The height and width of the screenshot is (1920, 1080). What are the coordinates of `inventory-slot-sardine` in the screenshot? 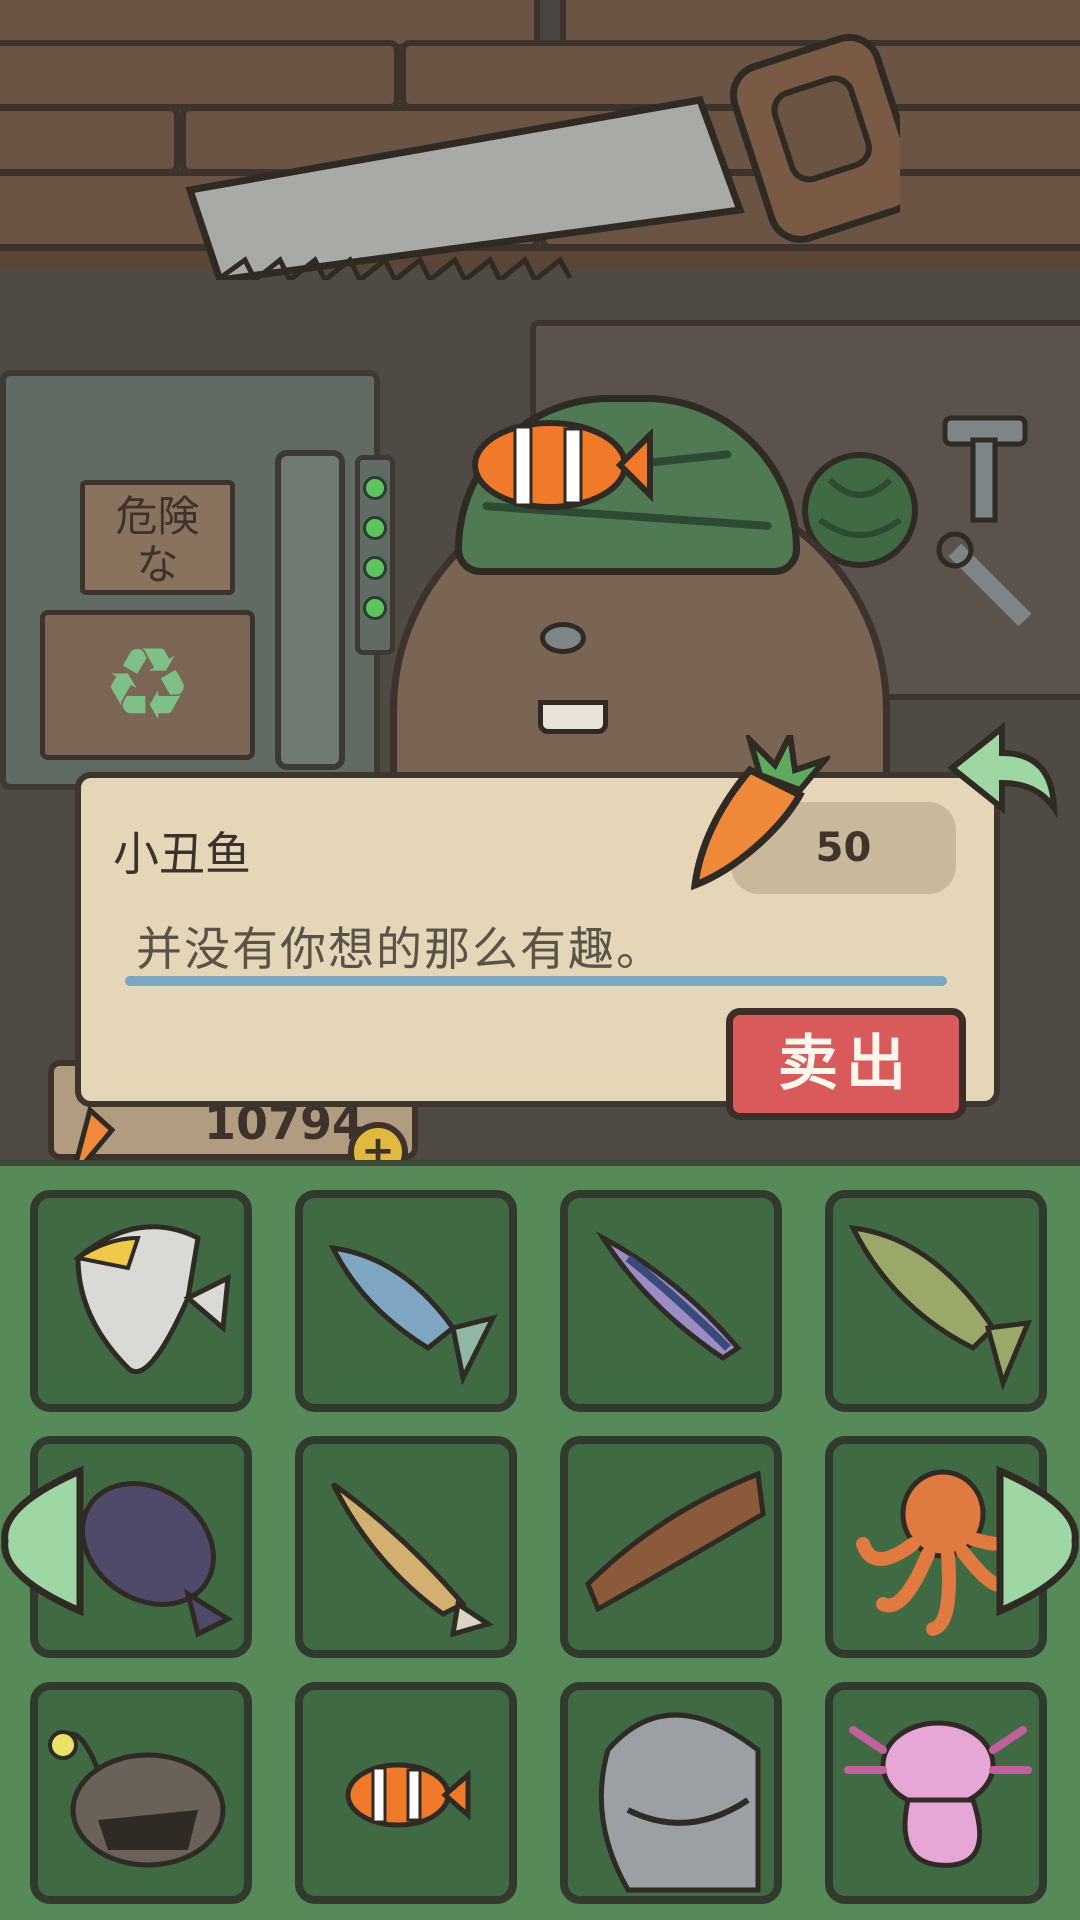 It's located at (406, 1301).